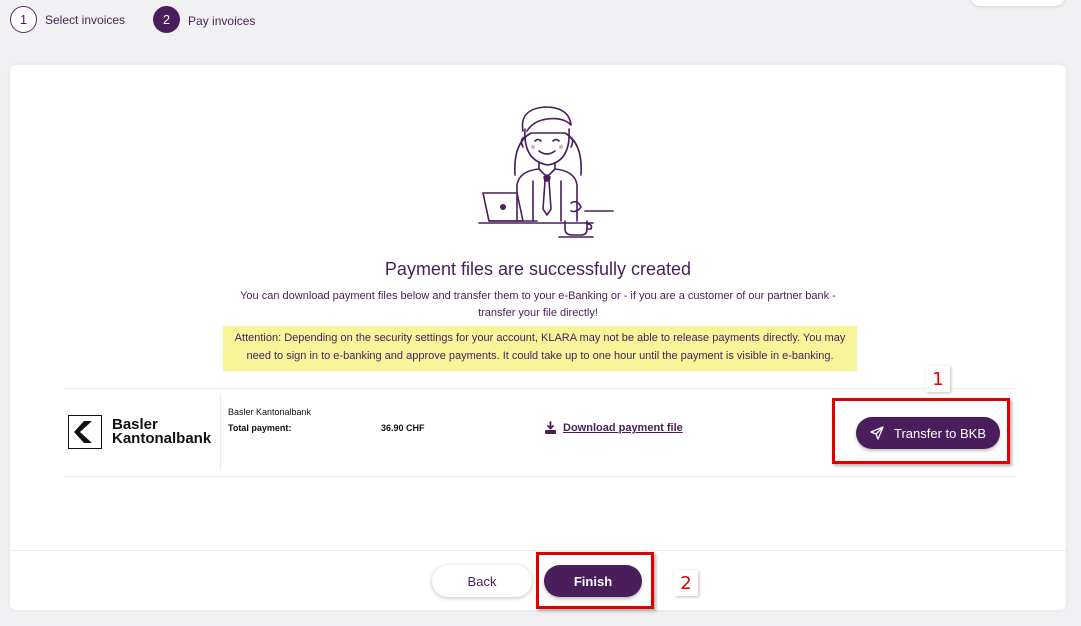  I want to click on bank-logo: Basler Kantonalbank, so click(139, 432).